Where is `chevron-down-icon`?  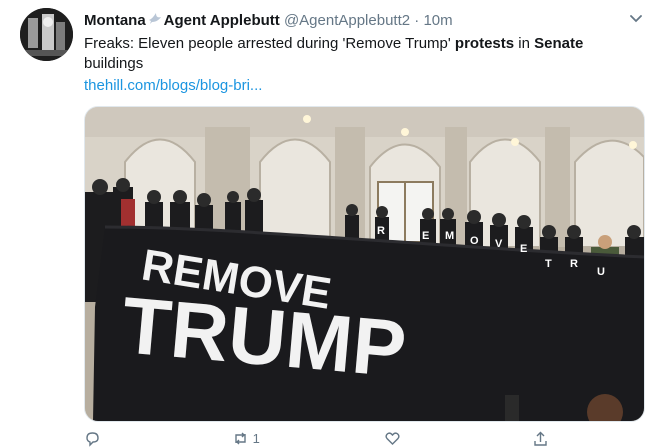 chevron-down-icon is located at coordinates (636, 19).